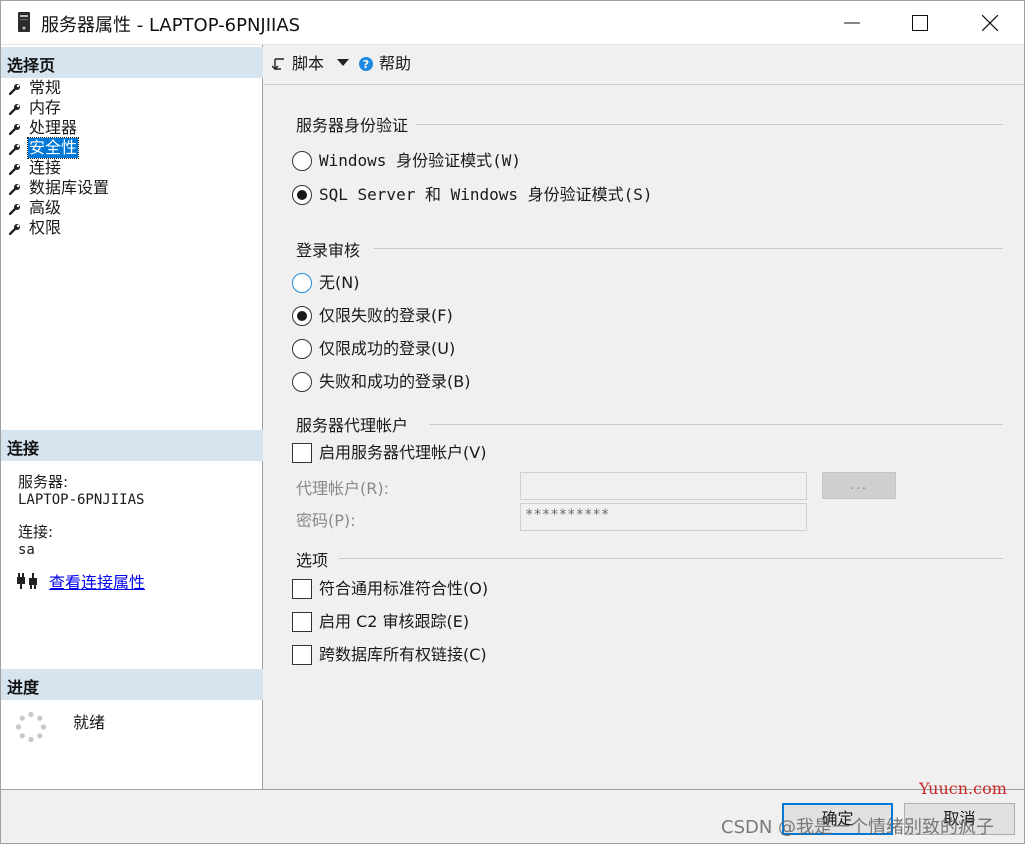 Image resolution: width=1025 pixels, height=844 pixels. What do you see at coordinates (302, 349) in the screenshot?
I see `audit-success-radio` at bounding box center [302, 349].